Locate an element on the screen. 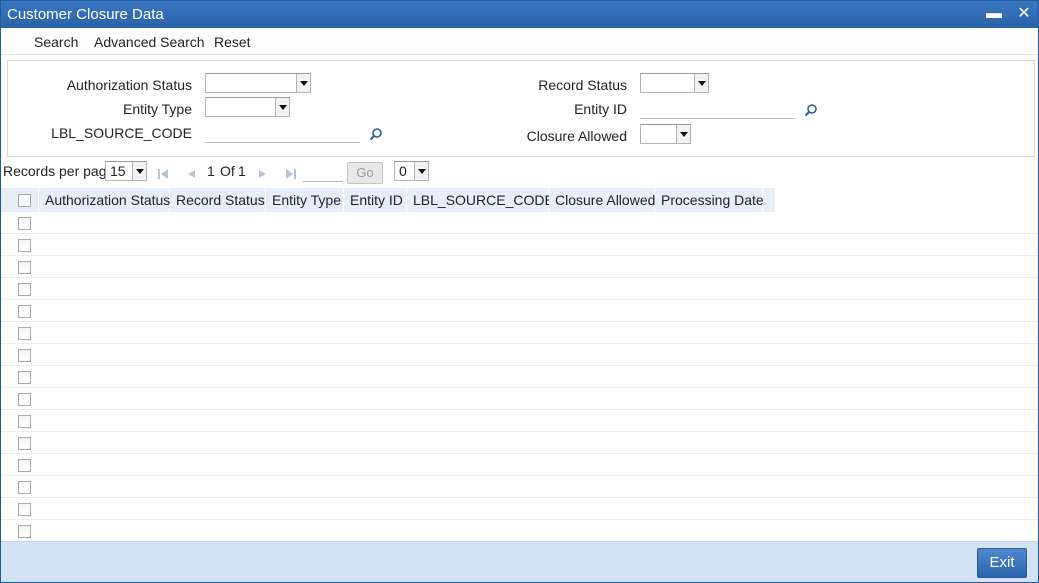 The height and width of the screenshot is (583, 1039). entity-id-input is located at coordinates (717, 109).